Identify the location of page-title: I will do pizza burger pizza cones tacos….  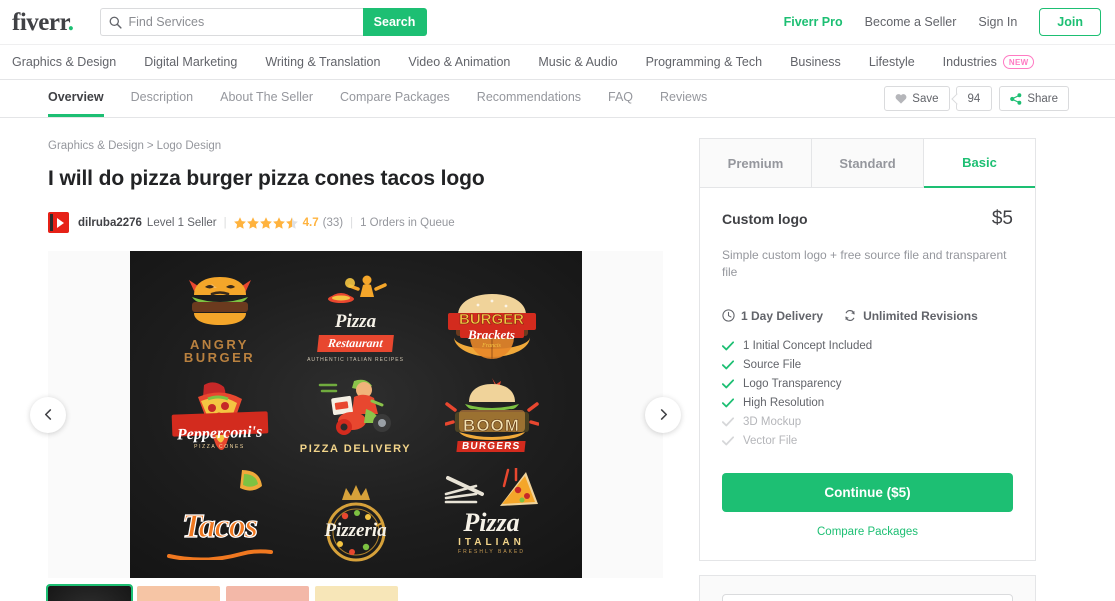
(266, 178).